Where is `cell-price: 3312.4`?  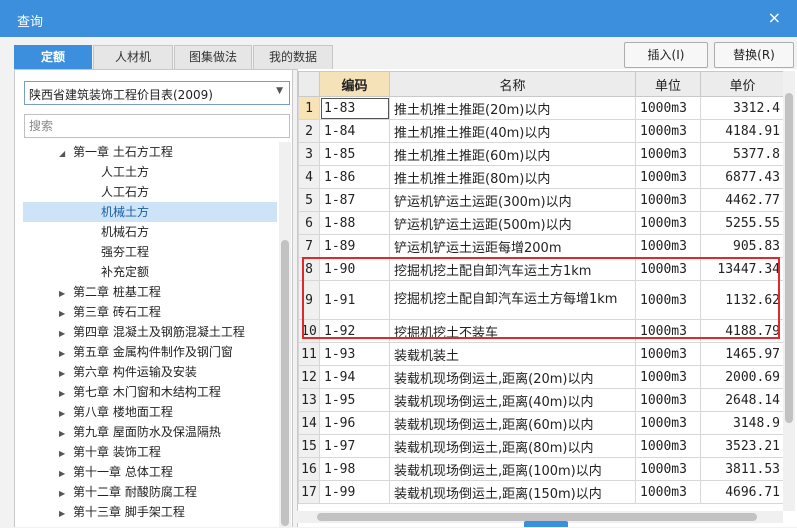 cell-price: 3312.4 is located at coordinates (742, 108).